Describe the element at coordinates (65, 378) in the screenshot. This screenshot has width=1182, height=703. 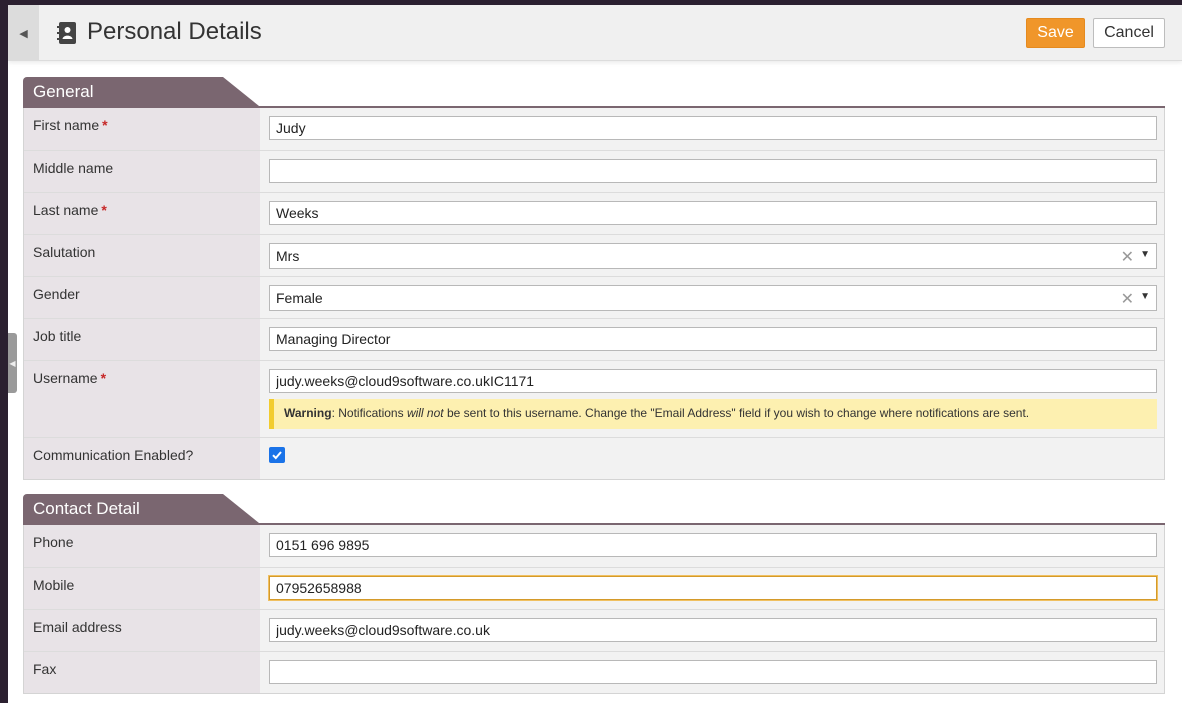
I see `username-label: Username` at that location.